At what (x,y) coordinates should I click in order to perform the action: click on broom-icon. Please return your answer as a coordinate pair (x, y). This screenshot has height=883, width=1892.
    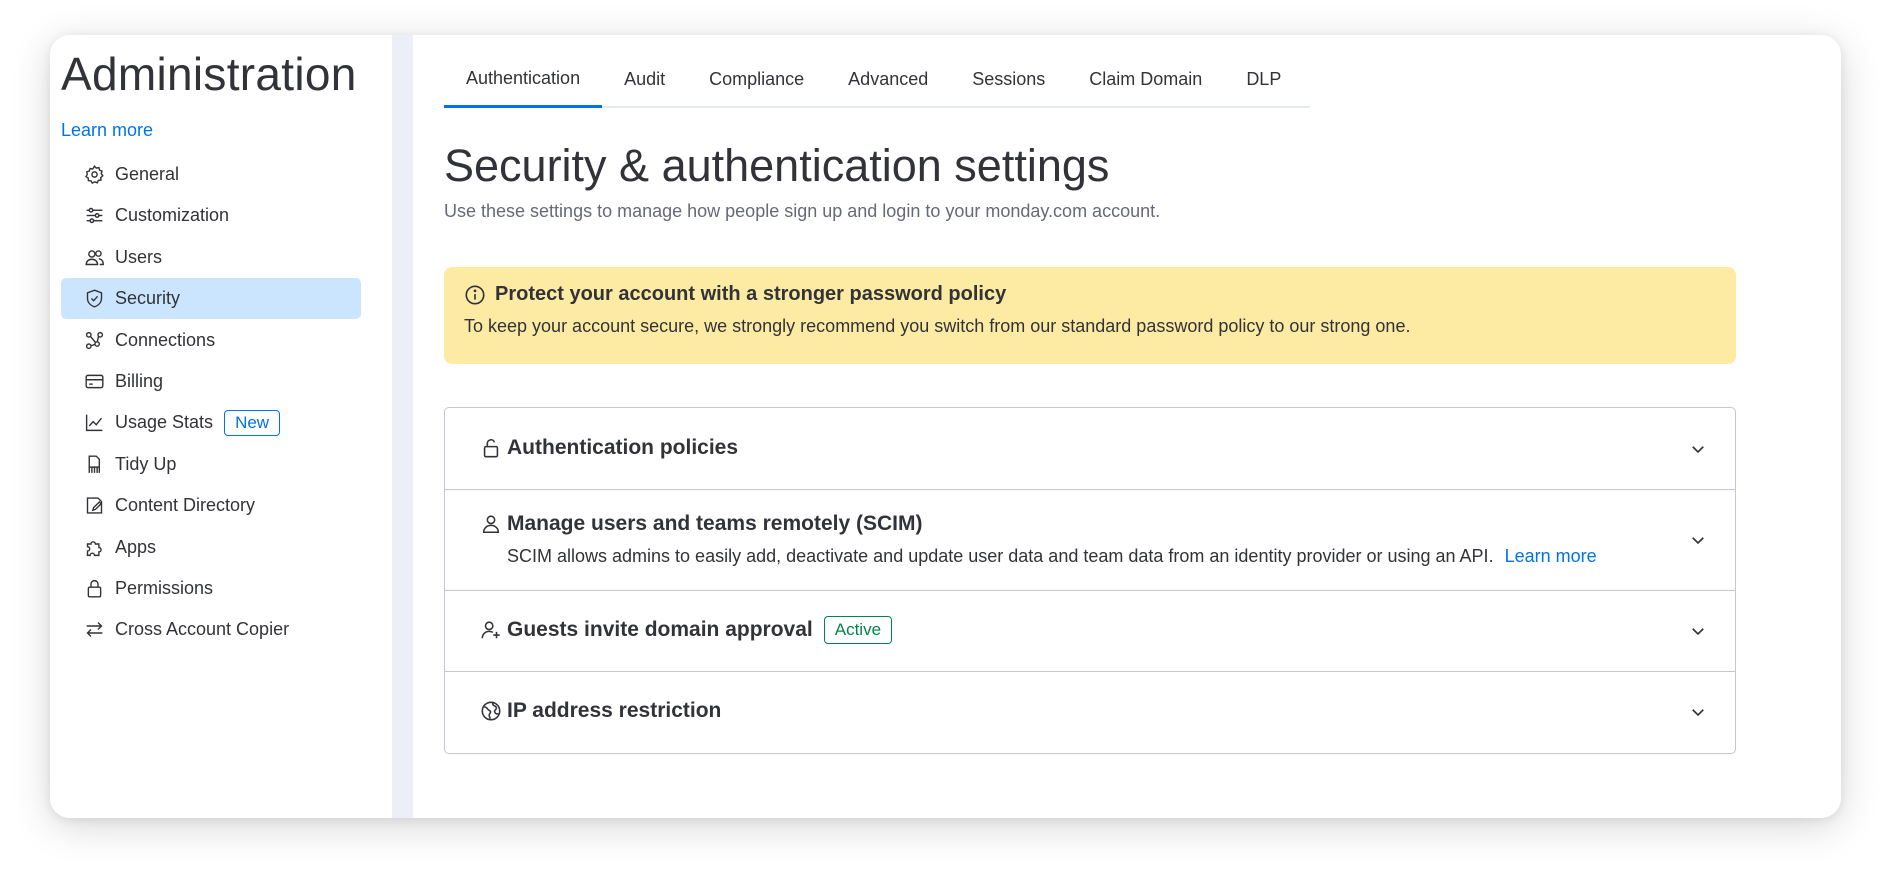
    Looking at the image, I should click on (94, 464).